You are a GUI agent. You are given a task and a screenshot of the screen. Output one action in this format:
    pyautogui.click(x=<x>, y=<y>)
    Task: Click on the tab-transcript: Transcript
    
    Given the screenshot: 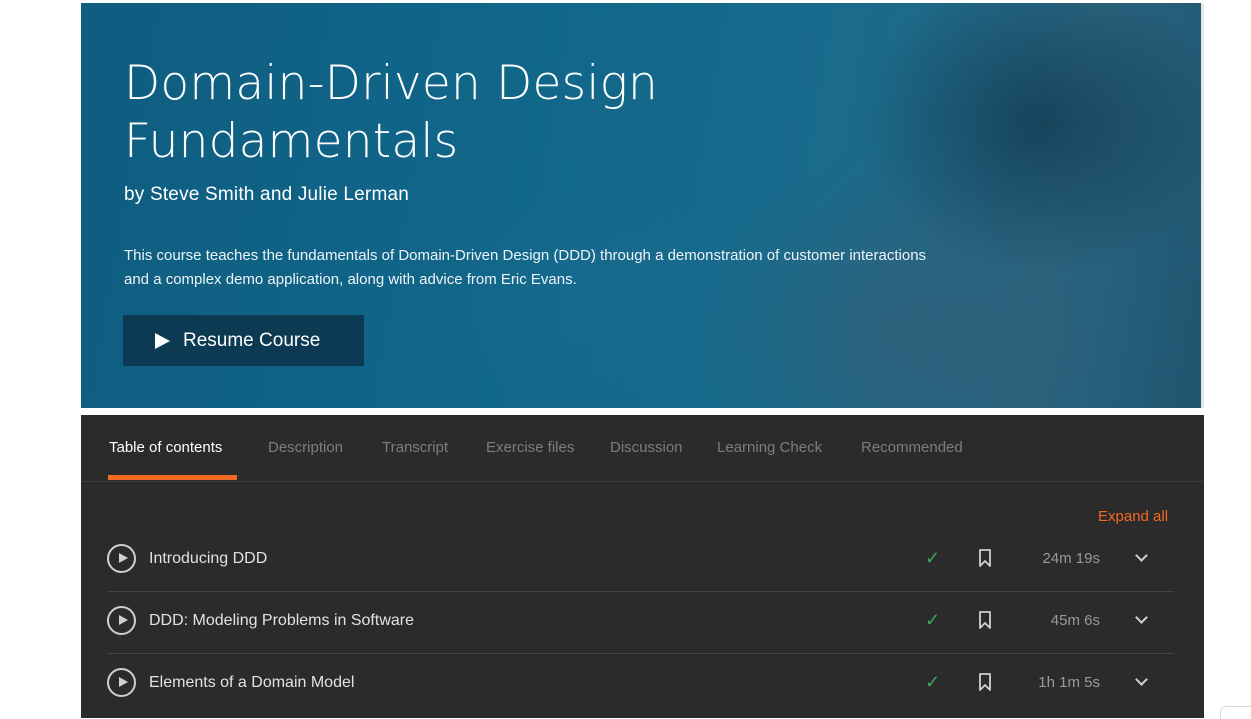 What is the action you would take?
    pyautogui.click(x=415, y=447)
    